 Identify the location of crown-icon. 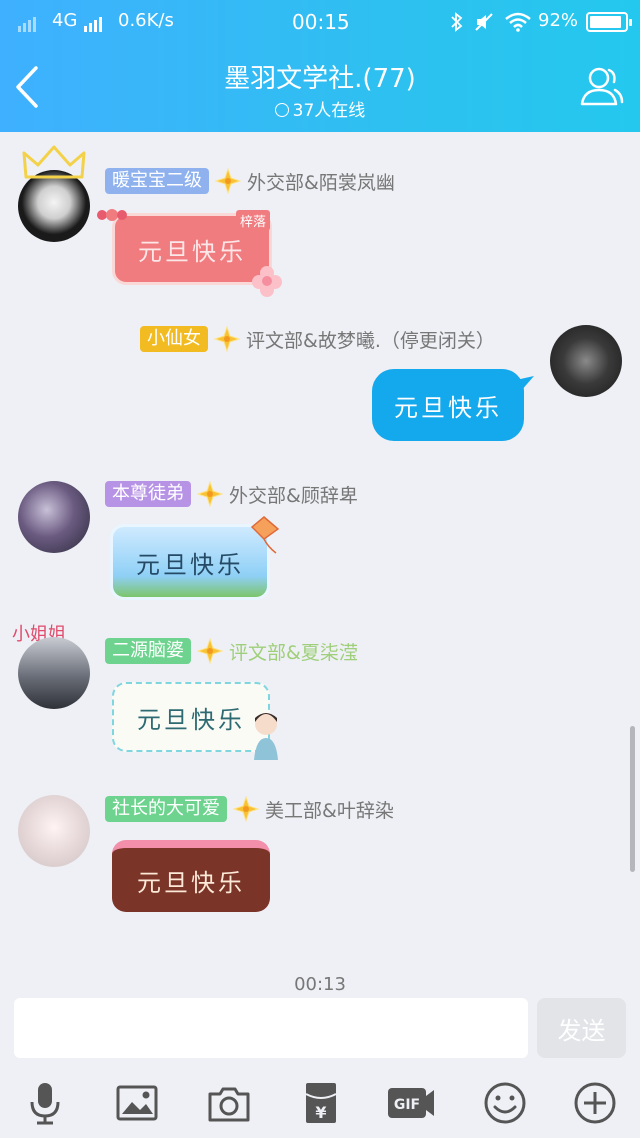
(54, 162).